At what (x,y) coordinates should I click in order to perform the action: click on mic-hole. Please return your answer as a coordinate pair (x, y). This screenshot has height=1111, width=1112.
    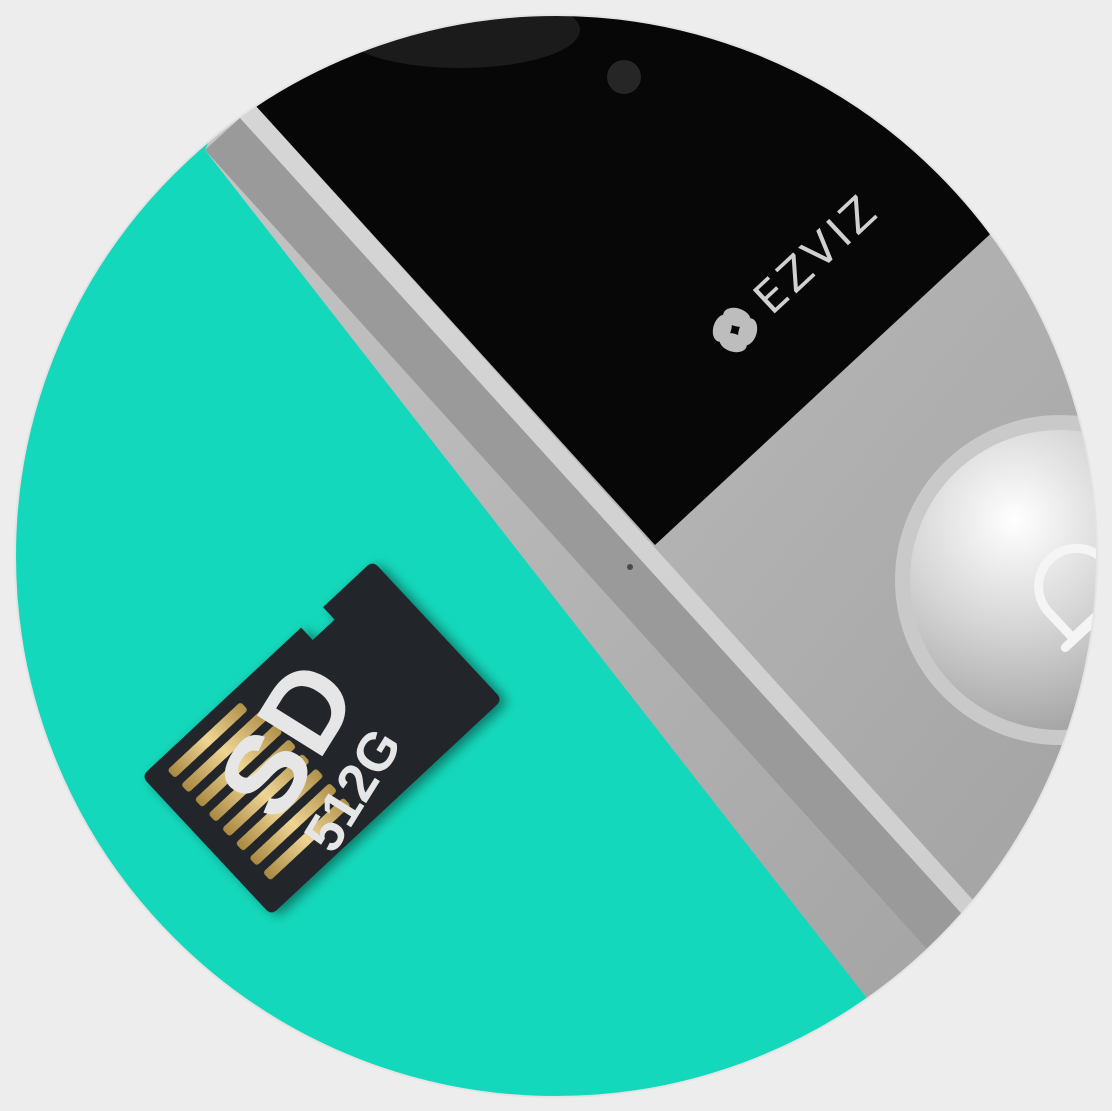
    Looking at the image, I should click on (630, 567).